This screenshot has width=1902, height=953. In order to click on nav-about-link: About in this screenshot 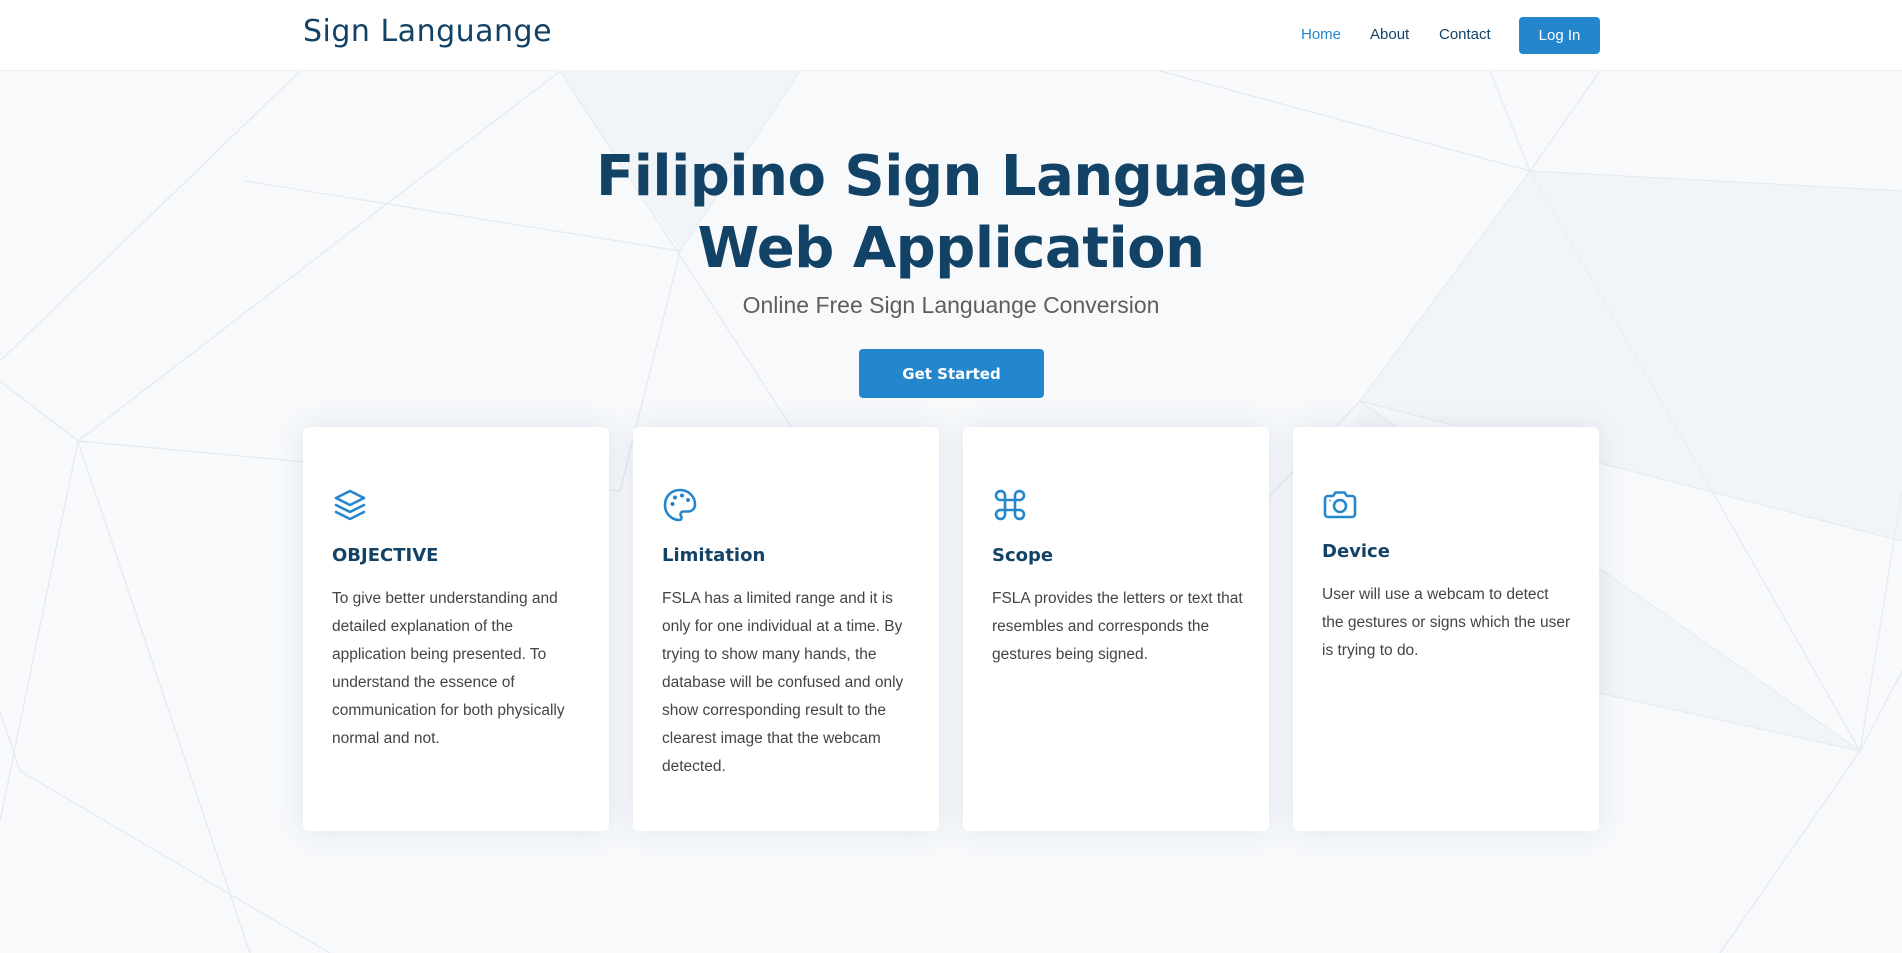, I will do `click(1389, 34)`.